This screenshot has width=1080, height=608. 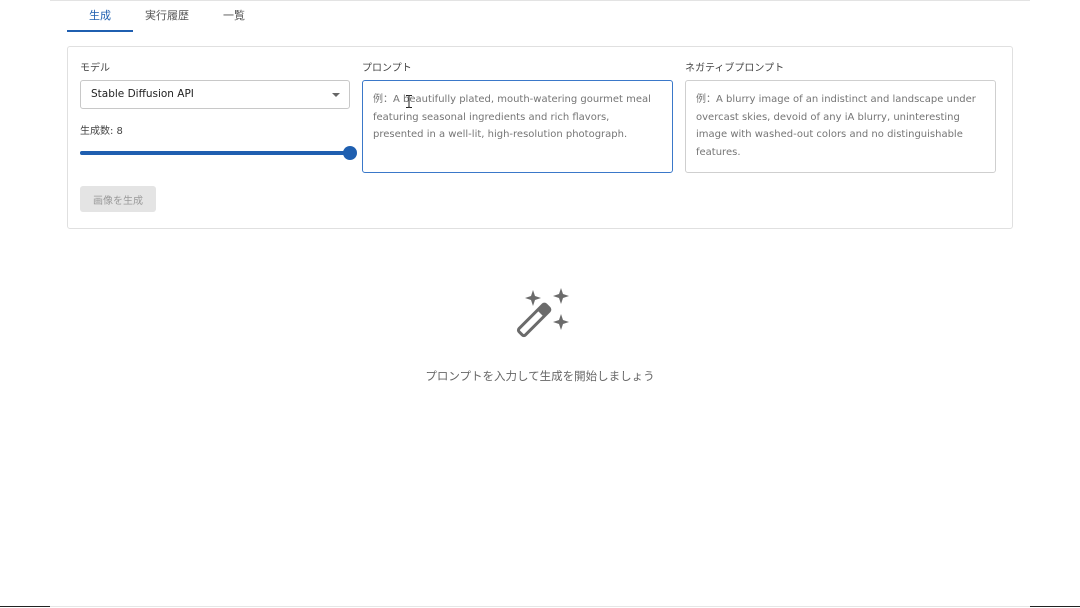 I want to click on prompt-input, so click(x=517, y=126).